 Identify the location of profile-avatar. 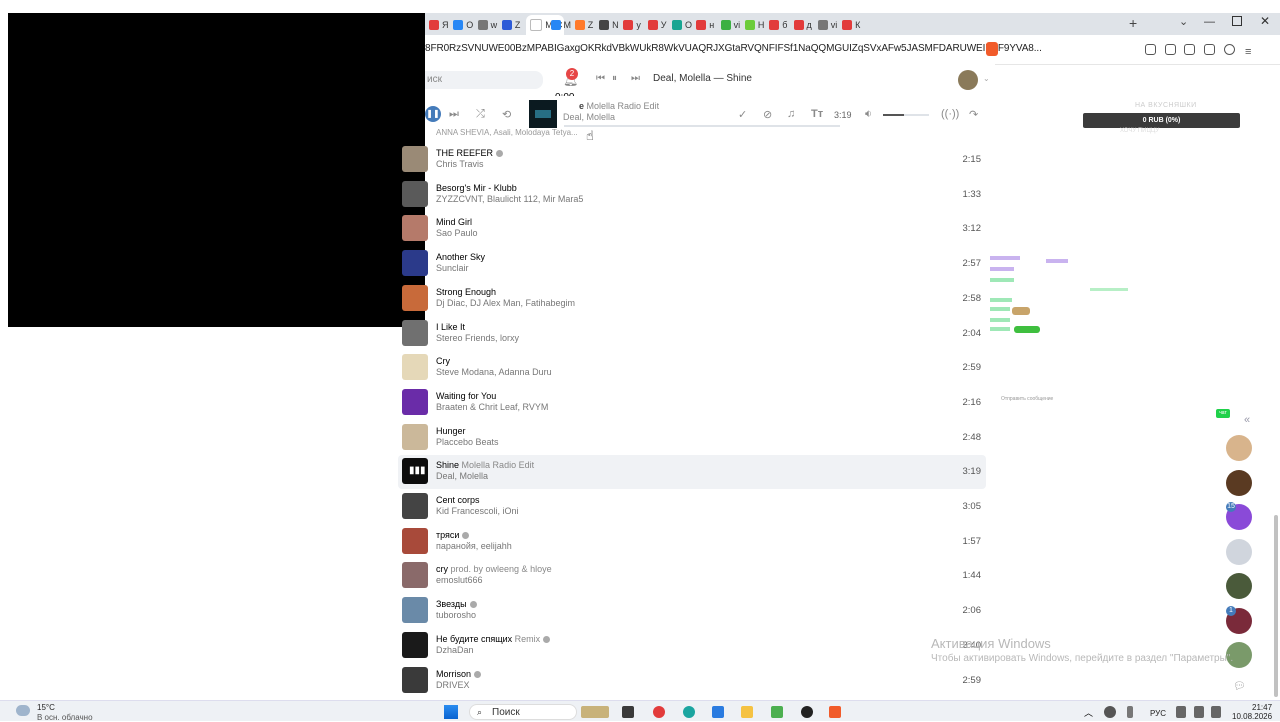
(968, 80).